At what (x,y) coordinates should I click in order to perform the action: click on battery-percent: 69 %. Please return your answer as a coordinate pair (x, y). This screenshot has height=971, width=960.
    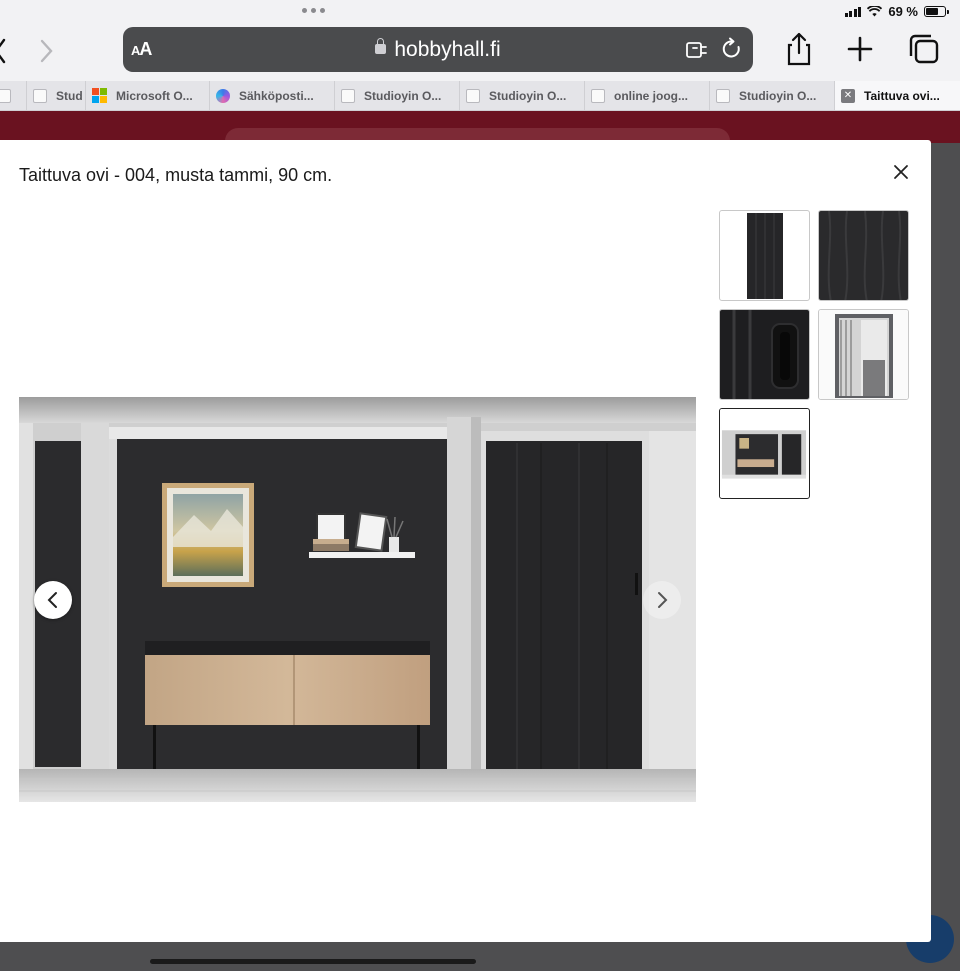
    Looking at the image, I should click on (903, 11).